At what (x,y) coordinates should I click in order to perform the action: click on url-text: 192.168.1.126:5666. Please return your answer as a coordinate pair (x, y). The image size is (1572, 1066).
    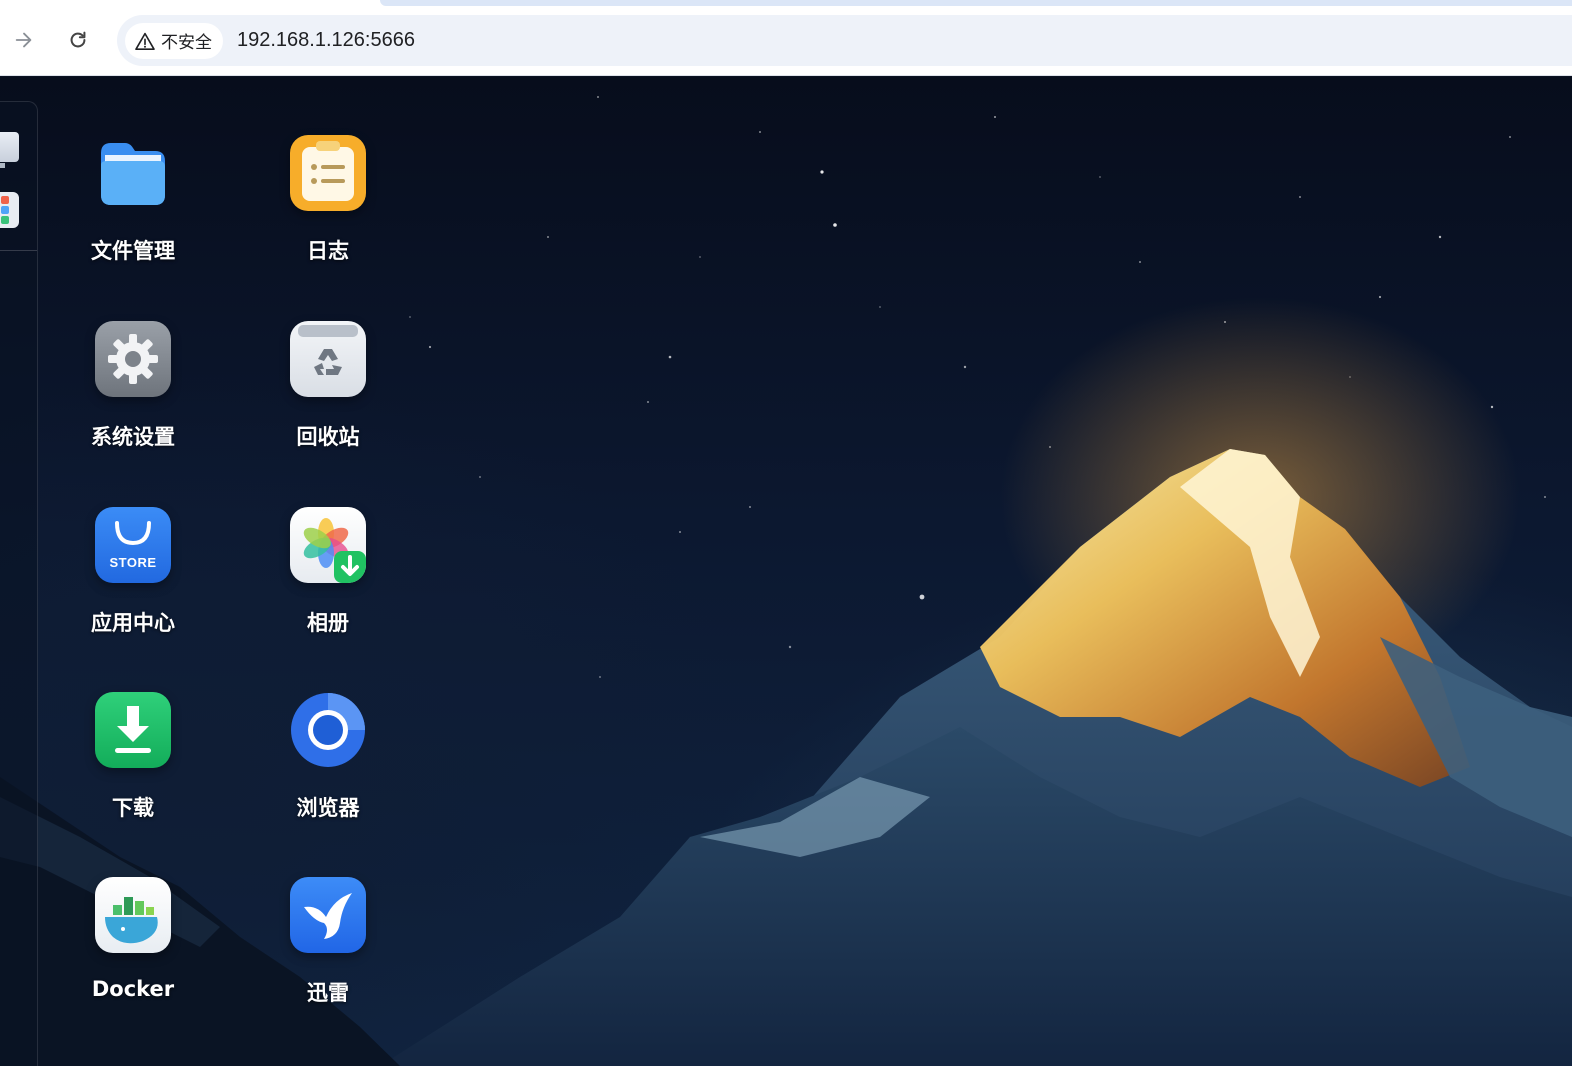
    Looking at the image, I should click on (326, 40).